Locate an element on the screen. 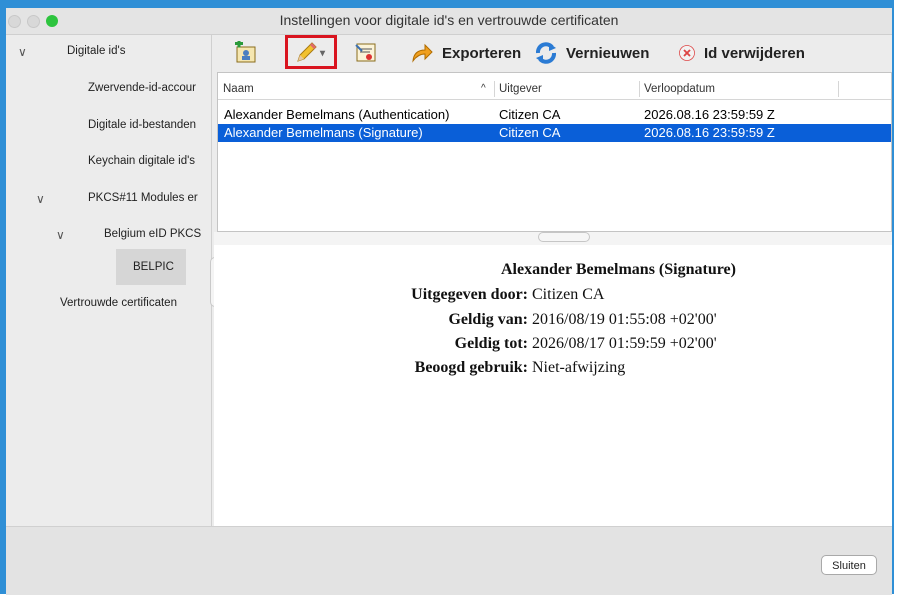  sidebar-item-id-files: Digitale id-bestanden is located at coordinates (147, 125).